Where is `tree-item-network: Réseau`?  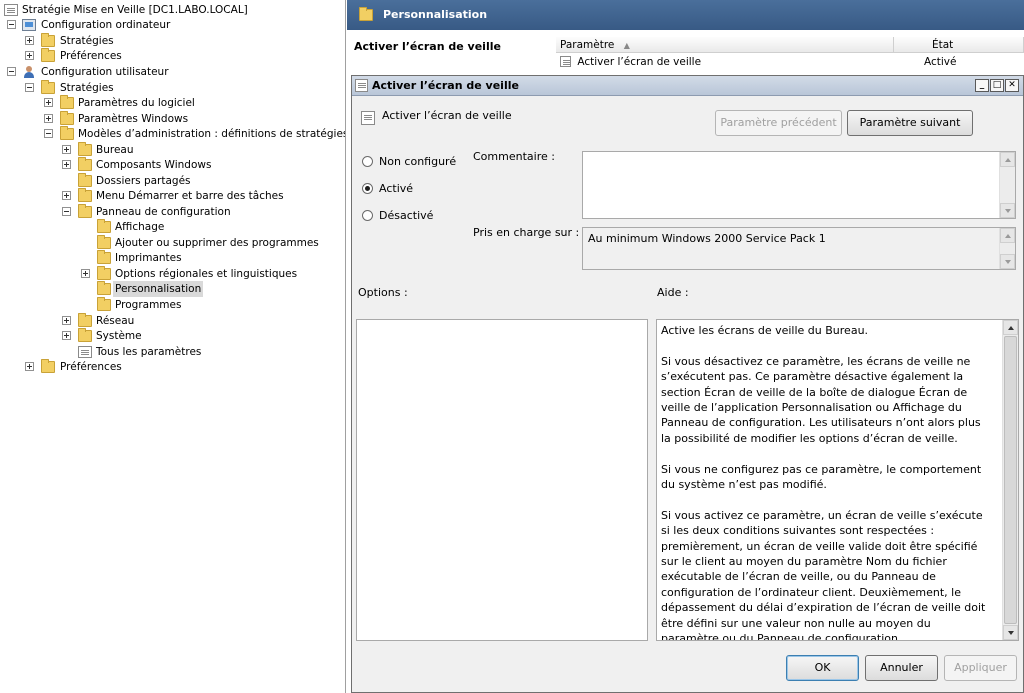
tree-item-network: Réseau is located at coordinates (170, 321).